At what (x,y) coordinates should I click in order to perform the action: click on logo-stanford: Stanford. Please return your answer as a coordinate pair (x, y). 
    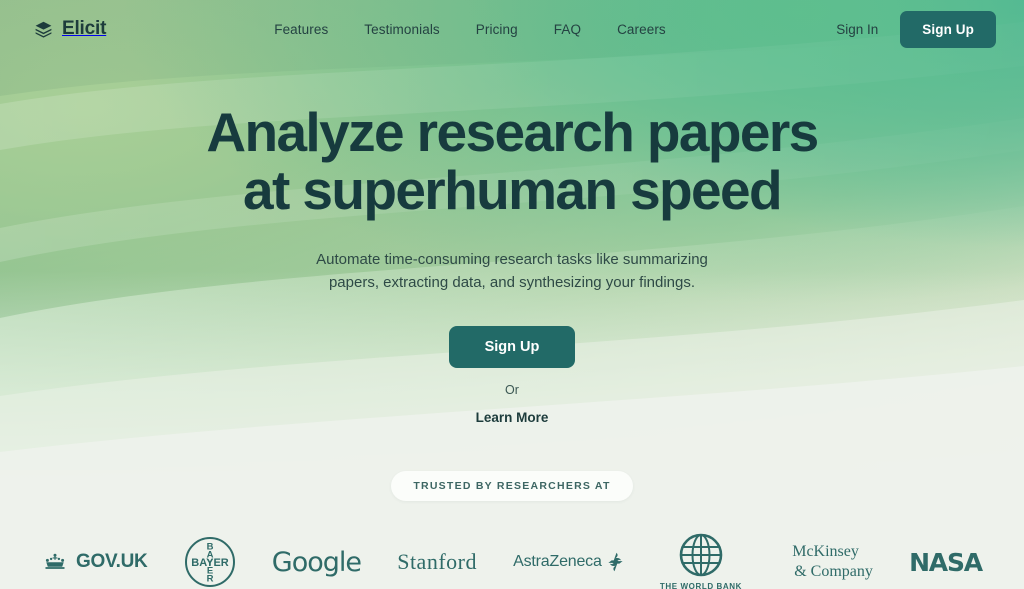
    Looking at the image, I should click on (437, 562).